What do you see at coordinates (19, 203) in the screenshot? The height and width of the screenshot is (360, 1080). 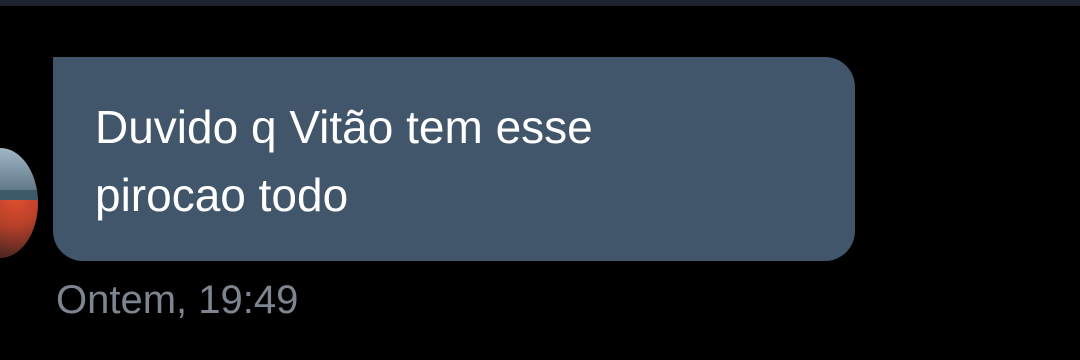 I see `sender-avatar` at bounding box center [19, 203].